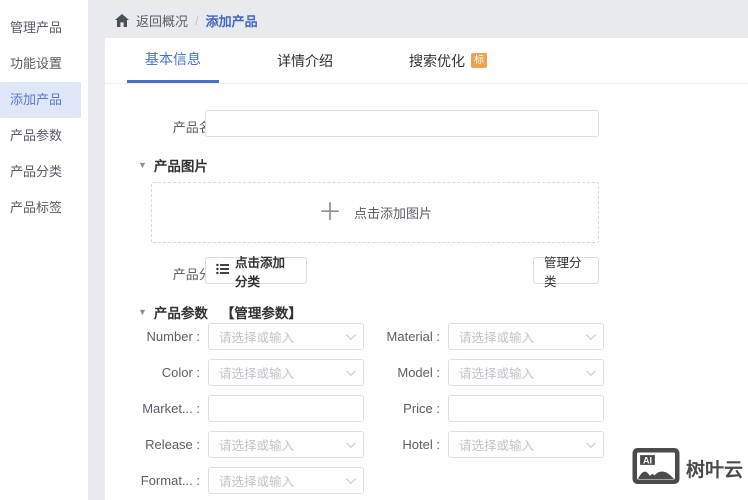  What do you see at coordinates (122, 20) in the screenshot?
I see `home-icon` at bounding box center [122, 20].